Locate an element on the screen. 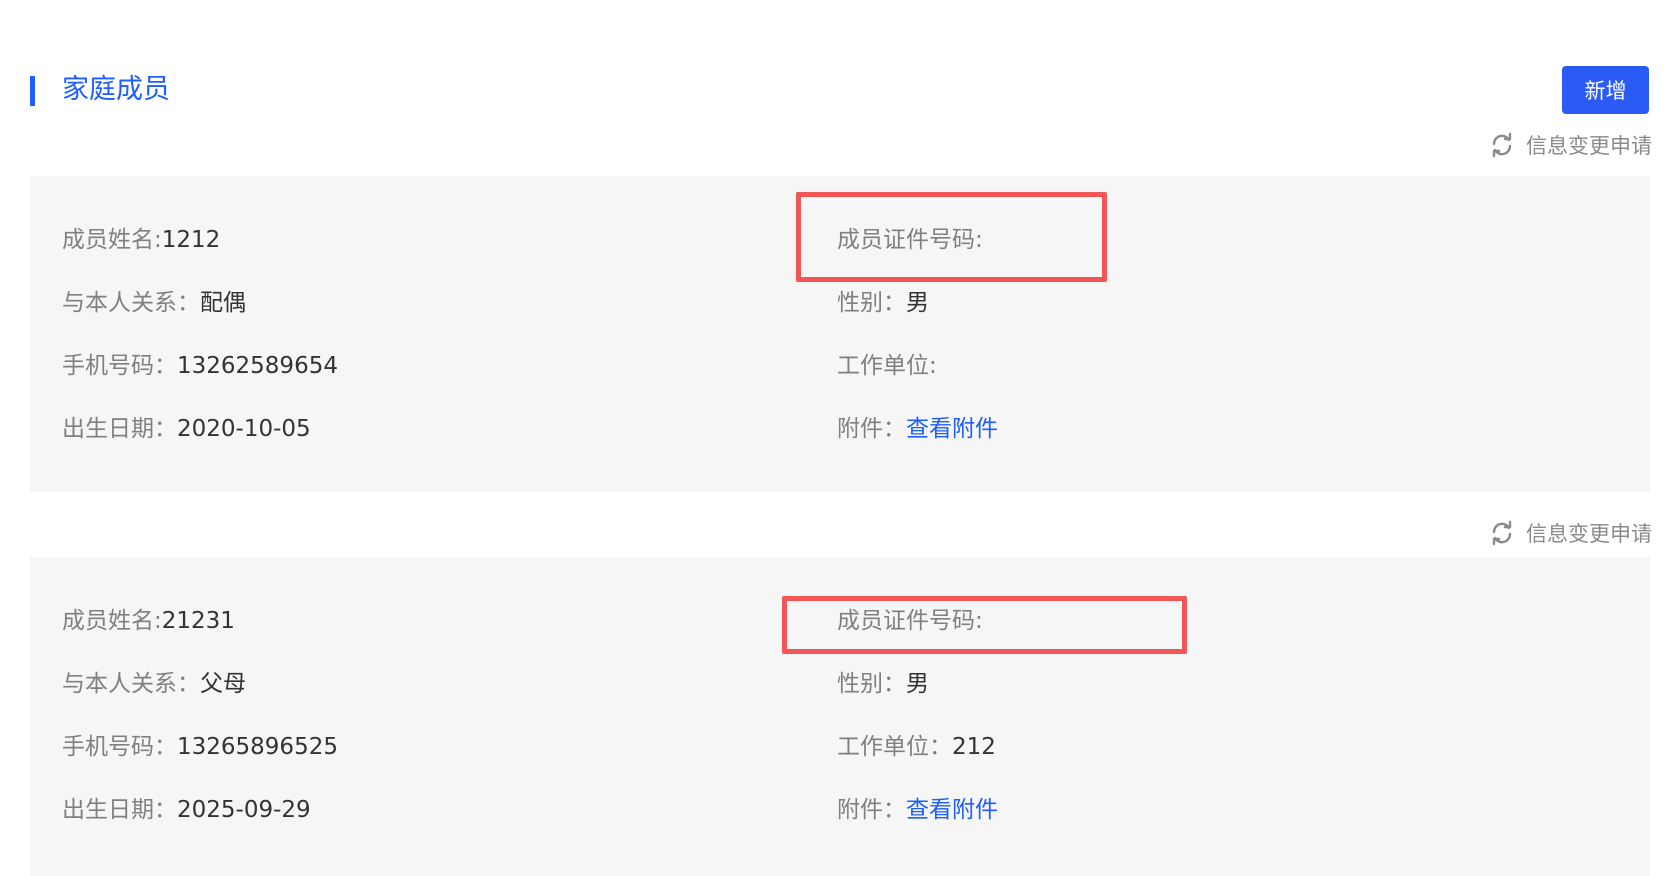 This screenshot has height=876, width=1680. member-1-phone: 手机号码：13262589654 is located at coordinates (200, 366).